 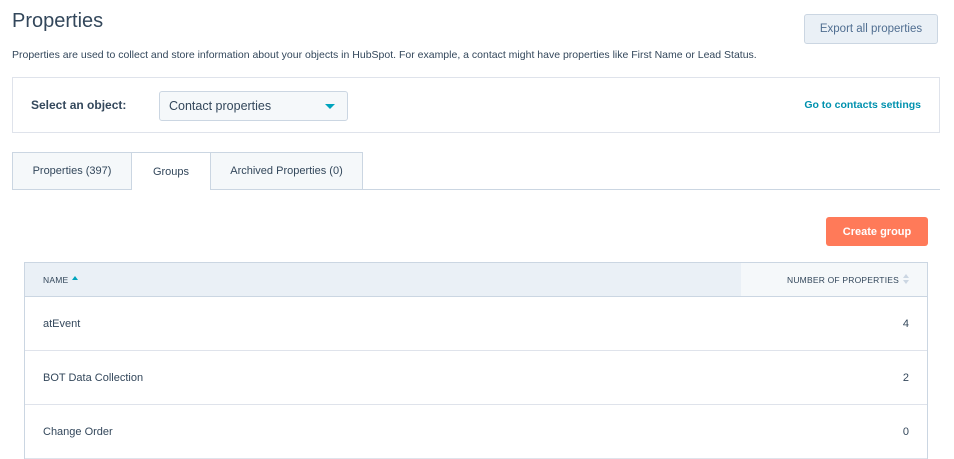 What do you see at coordinates (79, 105) in the screenshot?
I see `select-object-label: Select an object:` at bounding box center [79, 105].